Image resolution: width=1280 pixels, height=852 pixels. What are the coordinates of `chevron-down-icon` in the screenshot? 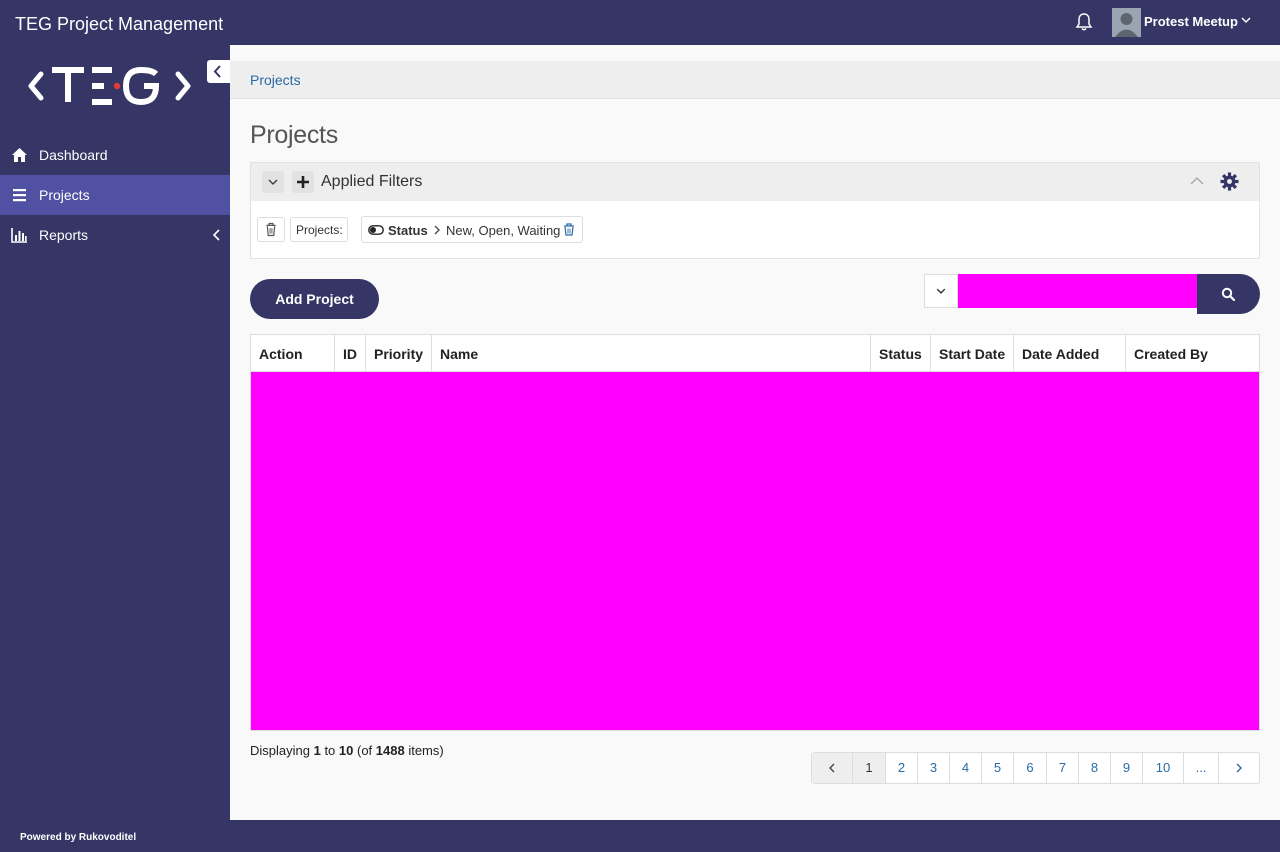 It's located at (1246, 20).